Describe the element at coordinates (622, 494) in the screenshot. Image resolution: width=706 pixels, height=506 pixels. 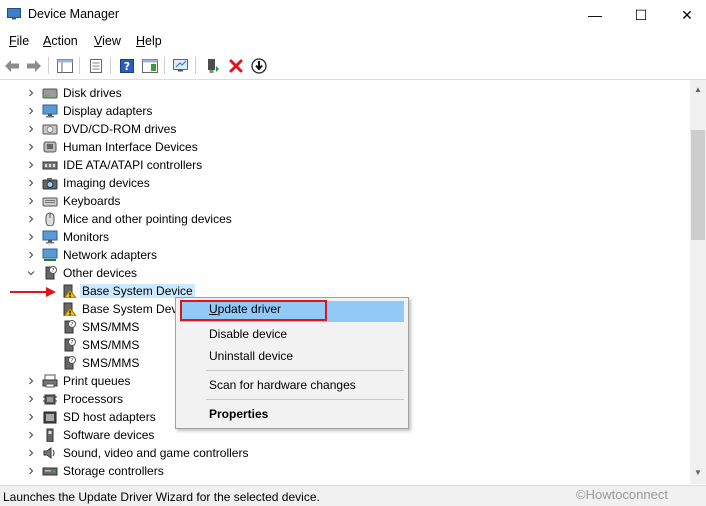
I see `watermark: ©Howtoconnect` at that location.